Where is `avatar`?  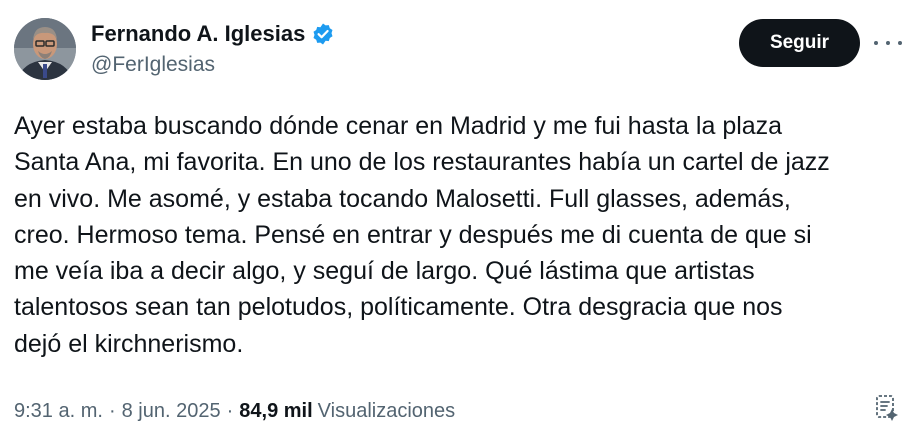 avatar is located at coordinates (45, 49).